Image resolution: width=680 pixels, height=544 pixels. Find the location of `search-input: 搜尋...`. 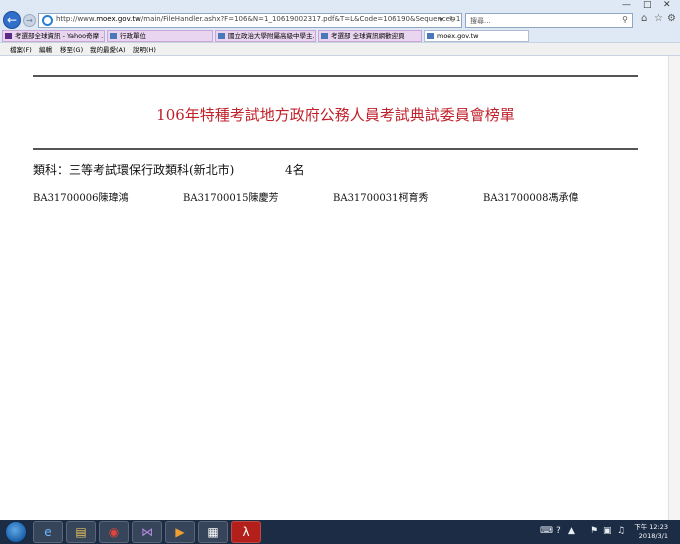

search-input: 搜尋... is located at coordinates (480, 21).